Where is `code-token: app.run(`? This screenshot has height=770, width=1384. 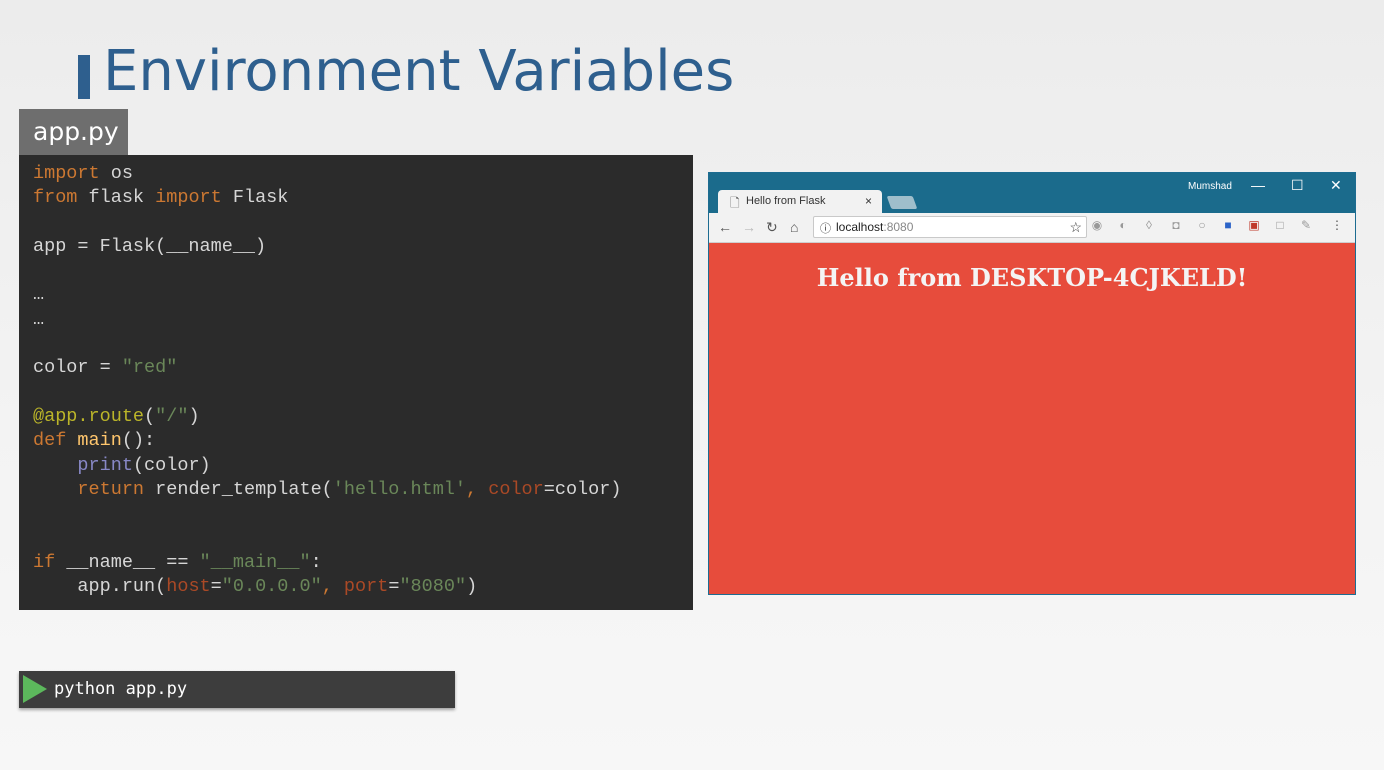
code-token: app.run( is located at coordinates (100, 587).